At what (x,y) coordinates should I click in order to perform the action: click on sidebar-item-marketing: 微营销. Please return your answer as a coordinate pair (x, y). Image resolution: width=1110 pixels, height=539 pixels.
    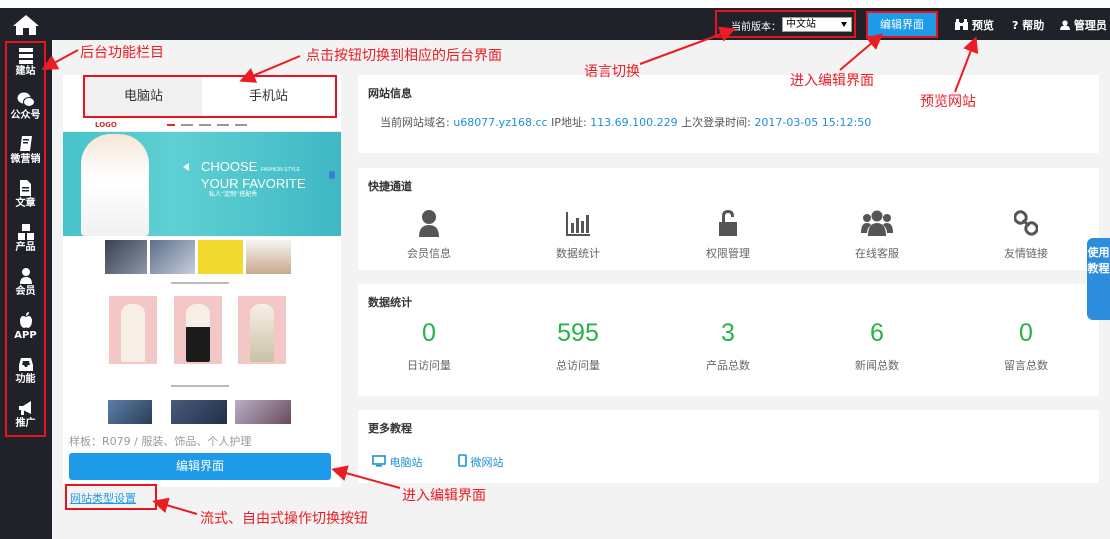
    Looking at the image, I should click on (25, 150).